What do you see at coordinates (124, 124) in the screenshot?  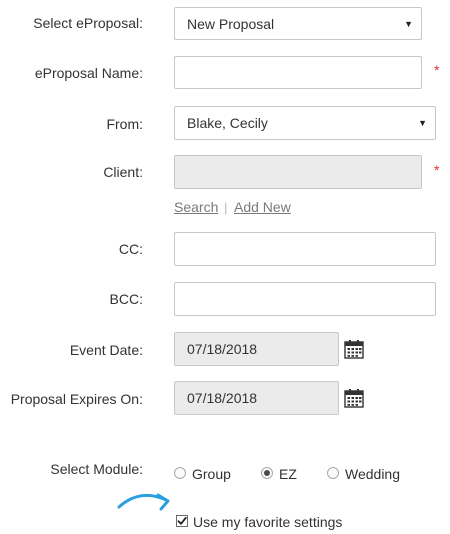 I see `from-label: From:` at bounding box center [124, 124].